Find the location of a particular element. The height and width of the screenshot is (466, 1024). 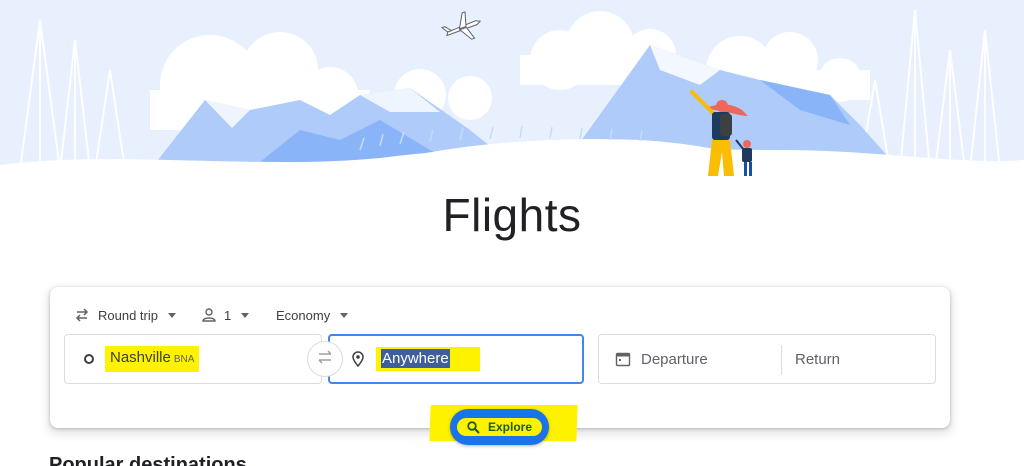

origin-code: BNA is located at coordinates (184, 359).